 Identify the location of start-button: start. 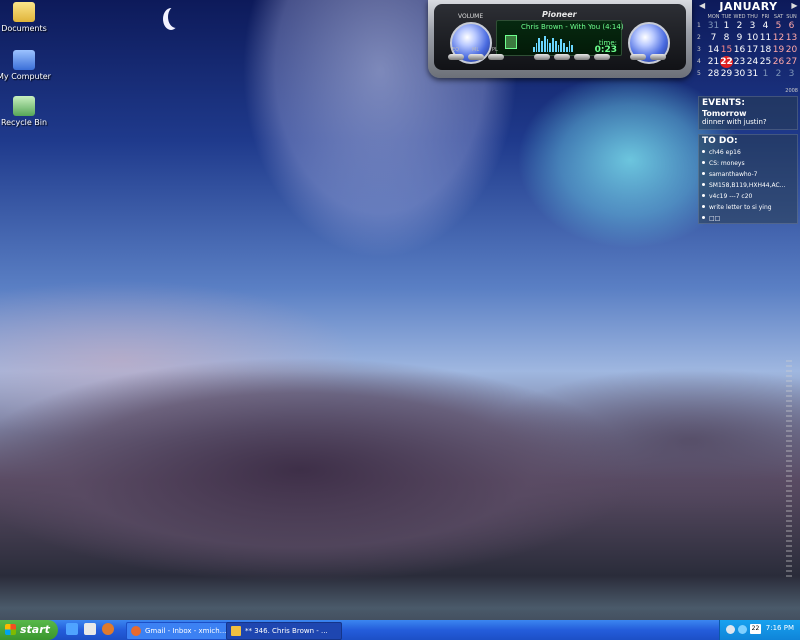
(29, 630).